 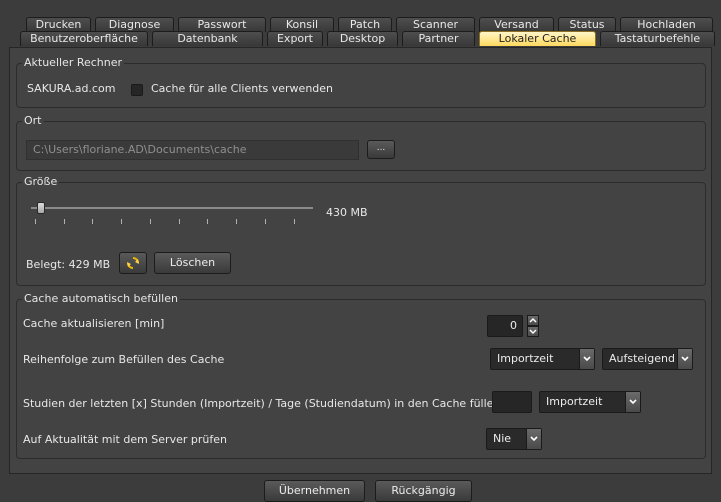 What do you see at coordinates (587, 24) in the screenshot?
I see `tab-status: Status` at bounding box center [587, 24].